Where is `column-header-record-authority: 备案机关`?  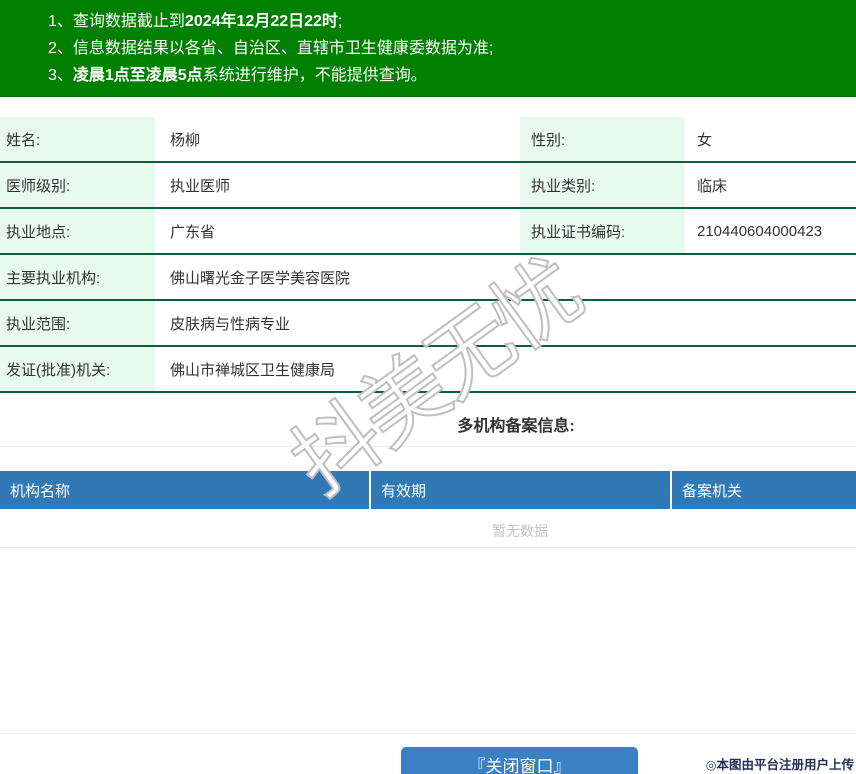 column-header-record-authority: 备案机关 is located at coordinates (764, 490).